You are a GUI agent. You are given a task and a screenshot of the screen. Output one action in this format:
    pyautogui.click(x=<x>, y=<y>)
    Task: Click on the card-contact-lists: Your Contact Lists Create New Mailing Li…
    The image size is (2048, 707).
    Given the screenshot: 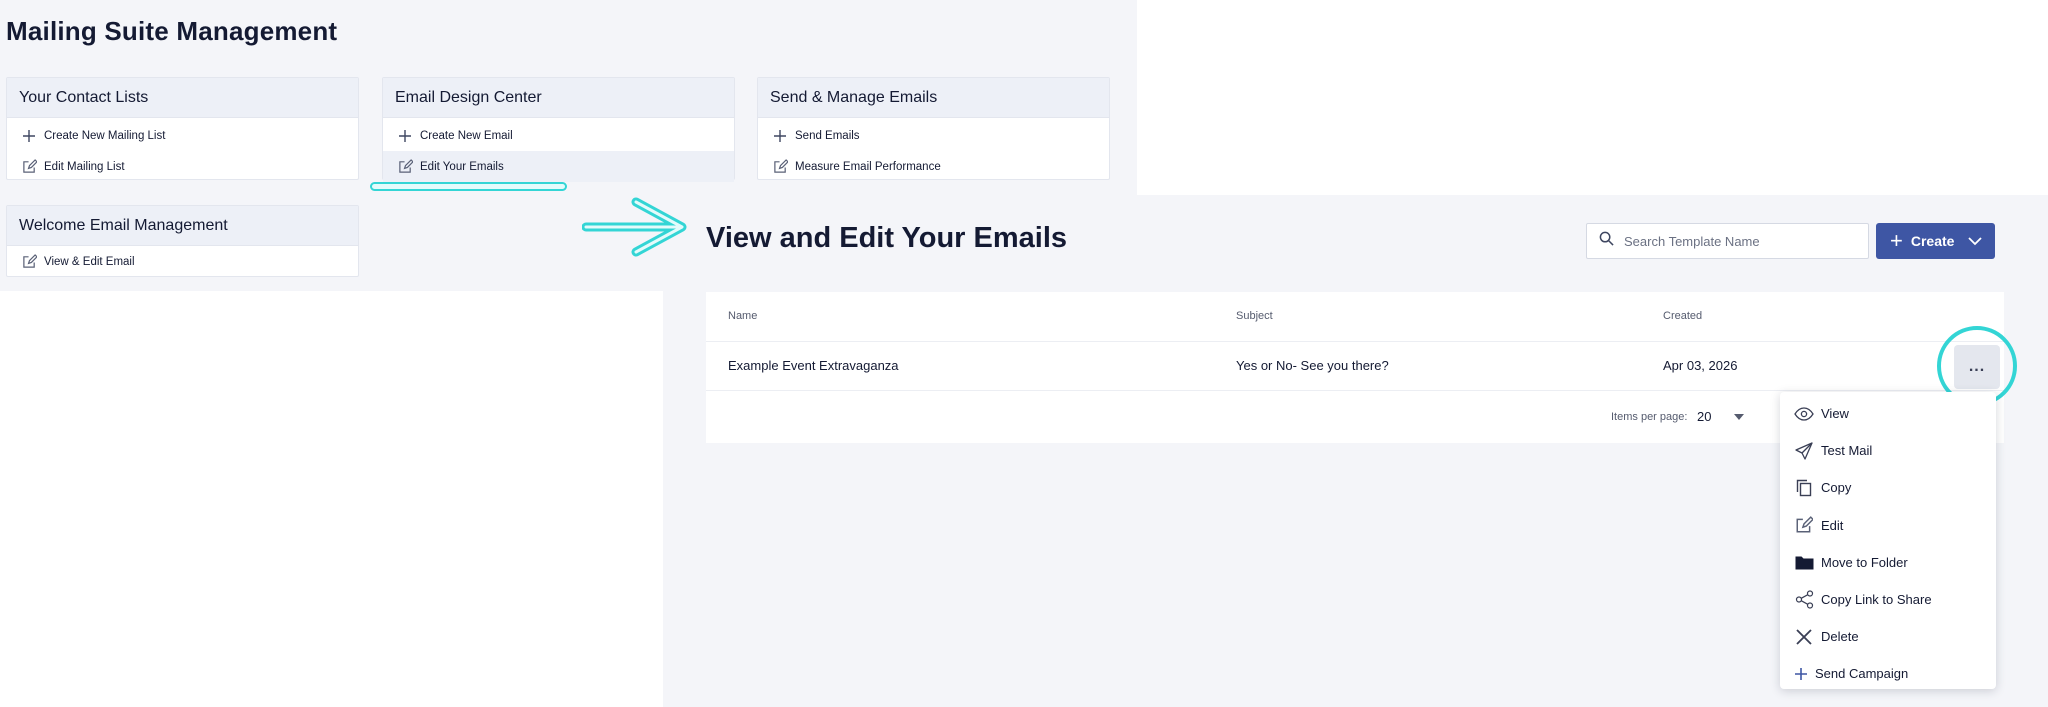 What is the action you would take?
    pyautogui.click(x=182, y=128)
    